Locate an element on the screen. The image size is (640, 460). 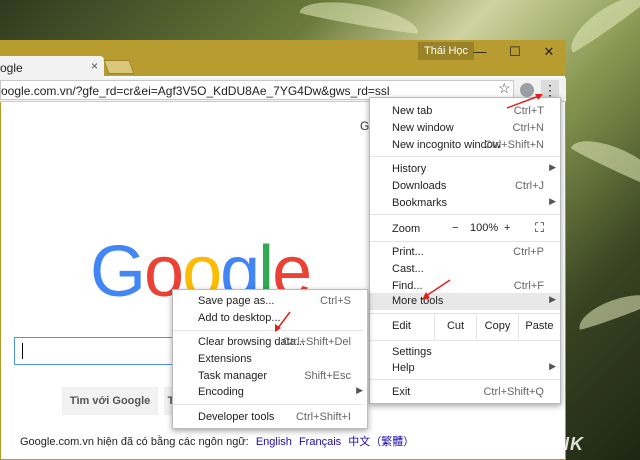
submenu-item-encoding: Encoding ▶ is located at coordinates (270, 392).